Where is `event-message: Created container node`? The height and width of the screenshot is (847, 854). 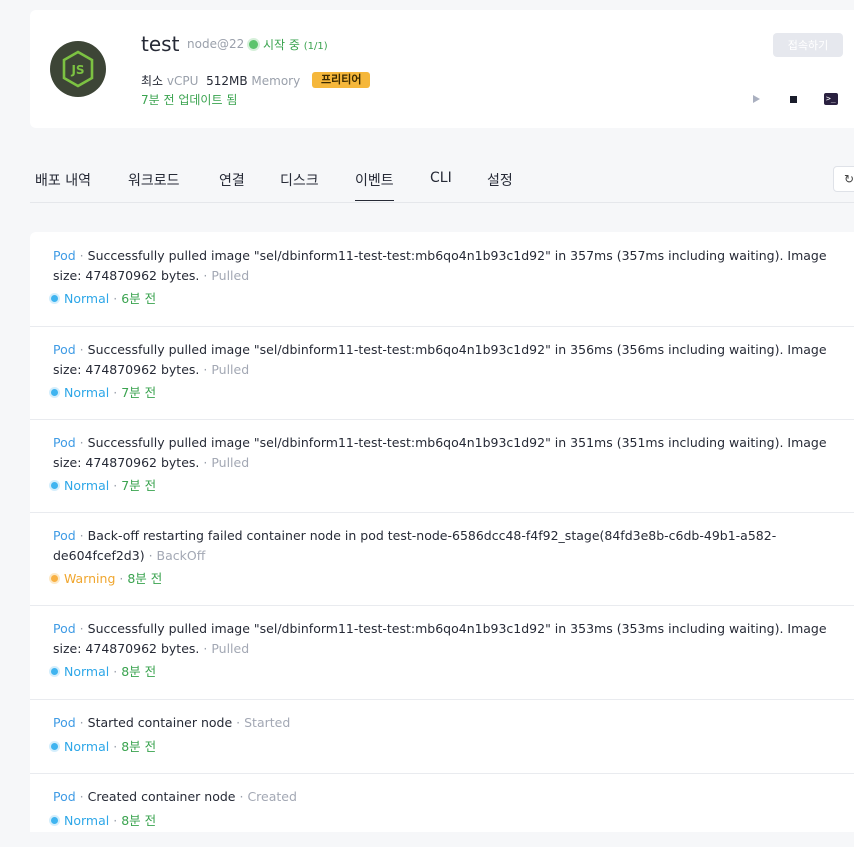 event-message: Created container node is located at coordinates (161, 796).